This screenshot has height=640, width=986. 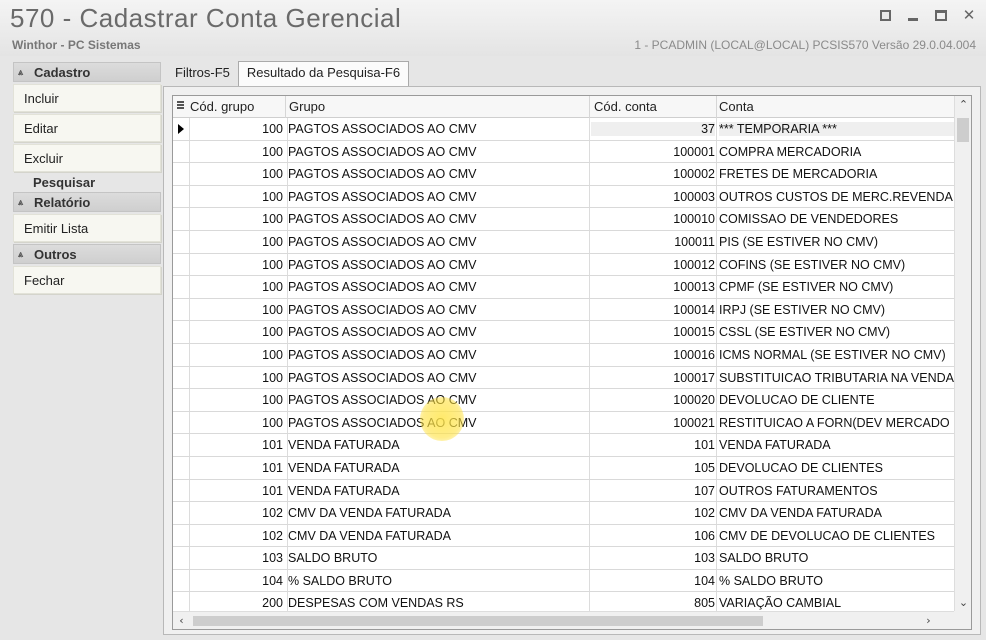 I want to click on cell-grupo: VENDA FATURADA, so click(x=344, y=490).